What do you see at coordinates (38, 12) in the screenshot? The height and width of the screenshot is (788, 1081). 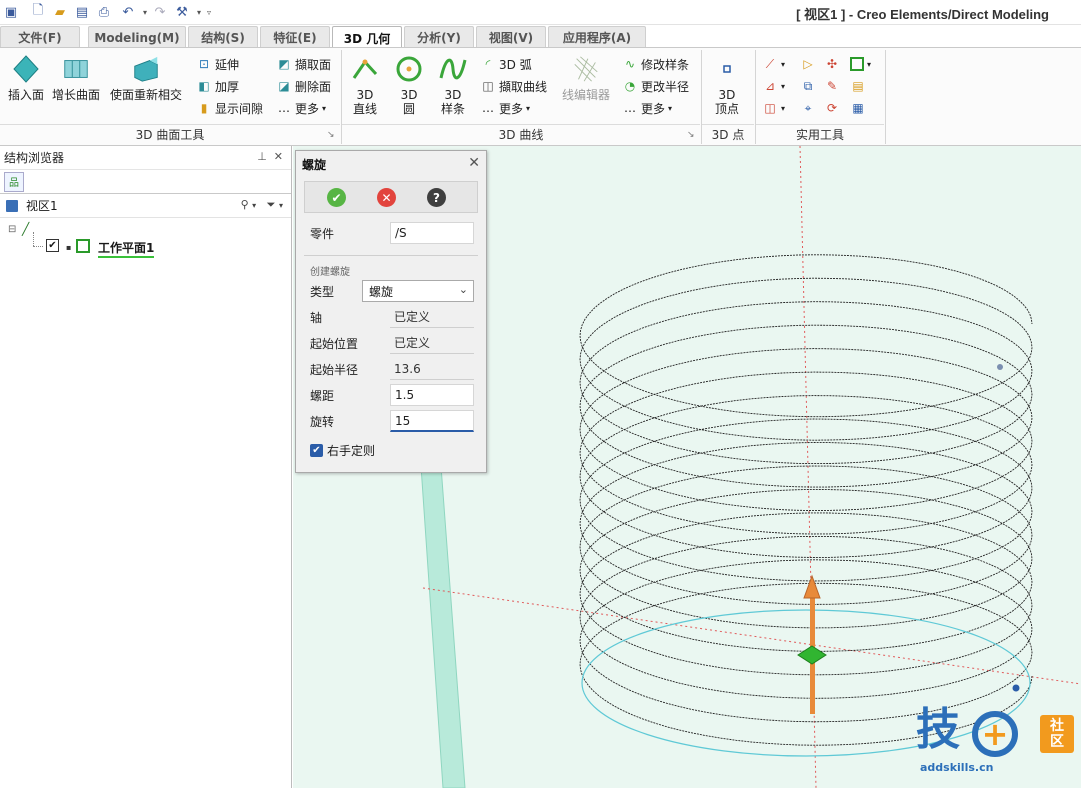 I see `new-file-icon: 🗋` at bounding box center [38, 12].